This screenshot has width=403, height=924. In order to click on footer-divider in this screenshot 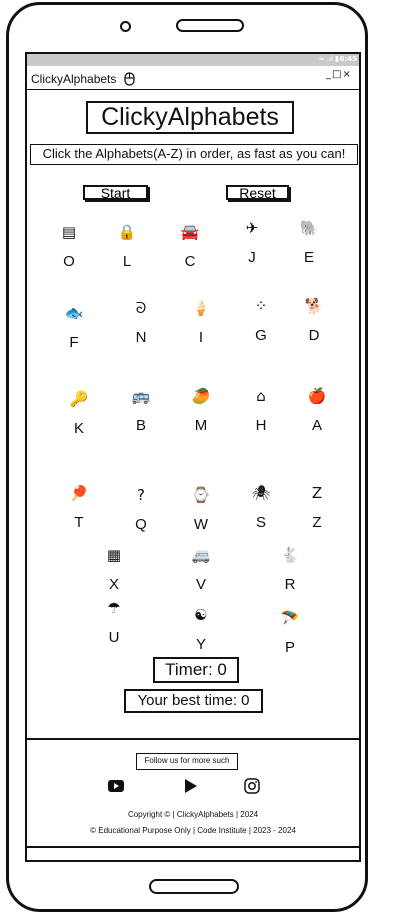, I will do `click(193, 739)`.